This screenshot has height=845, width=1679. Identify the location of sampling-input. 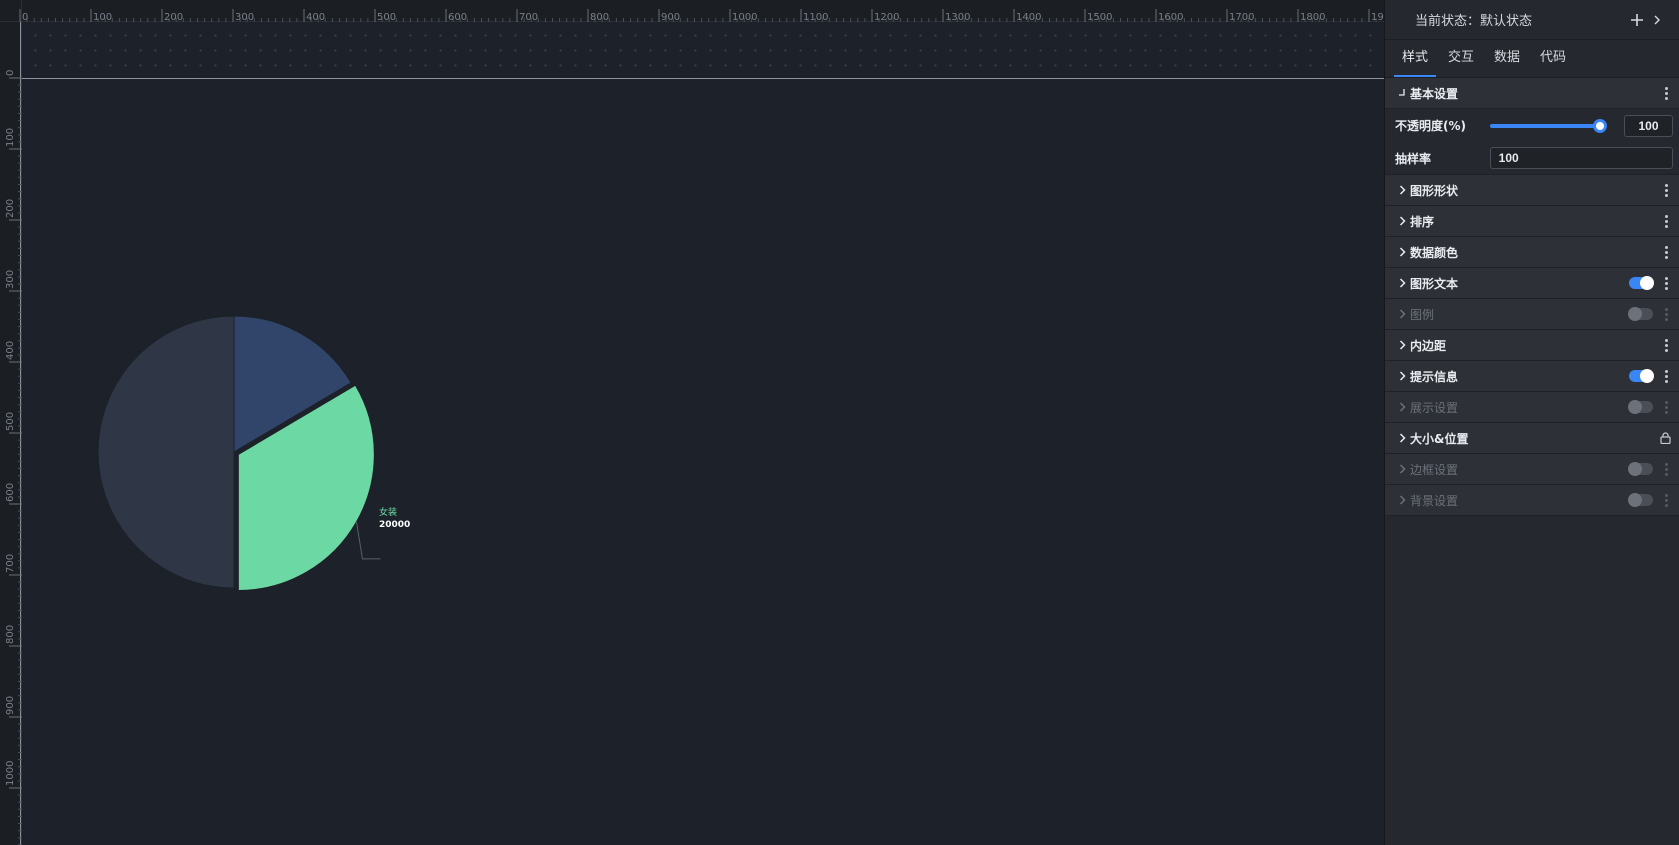
(1581, 158).